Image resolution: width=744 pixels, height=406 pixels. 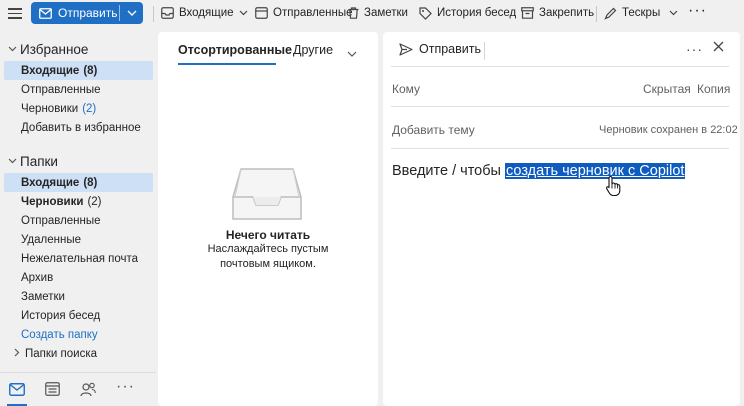 I want to click on fav-item-label: Черновики, so click(x=50, y=108).